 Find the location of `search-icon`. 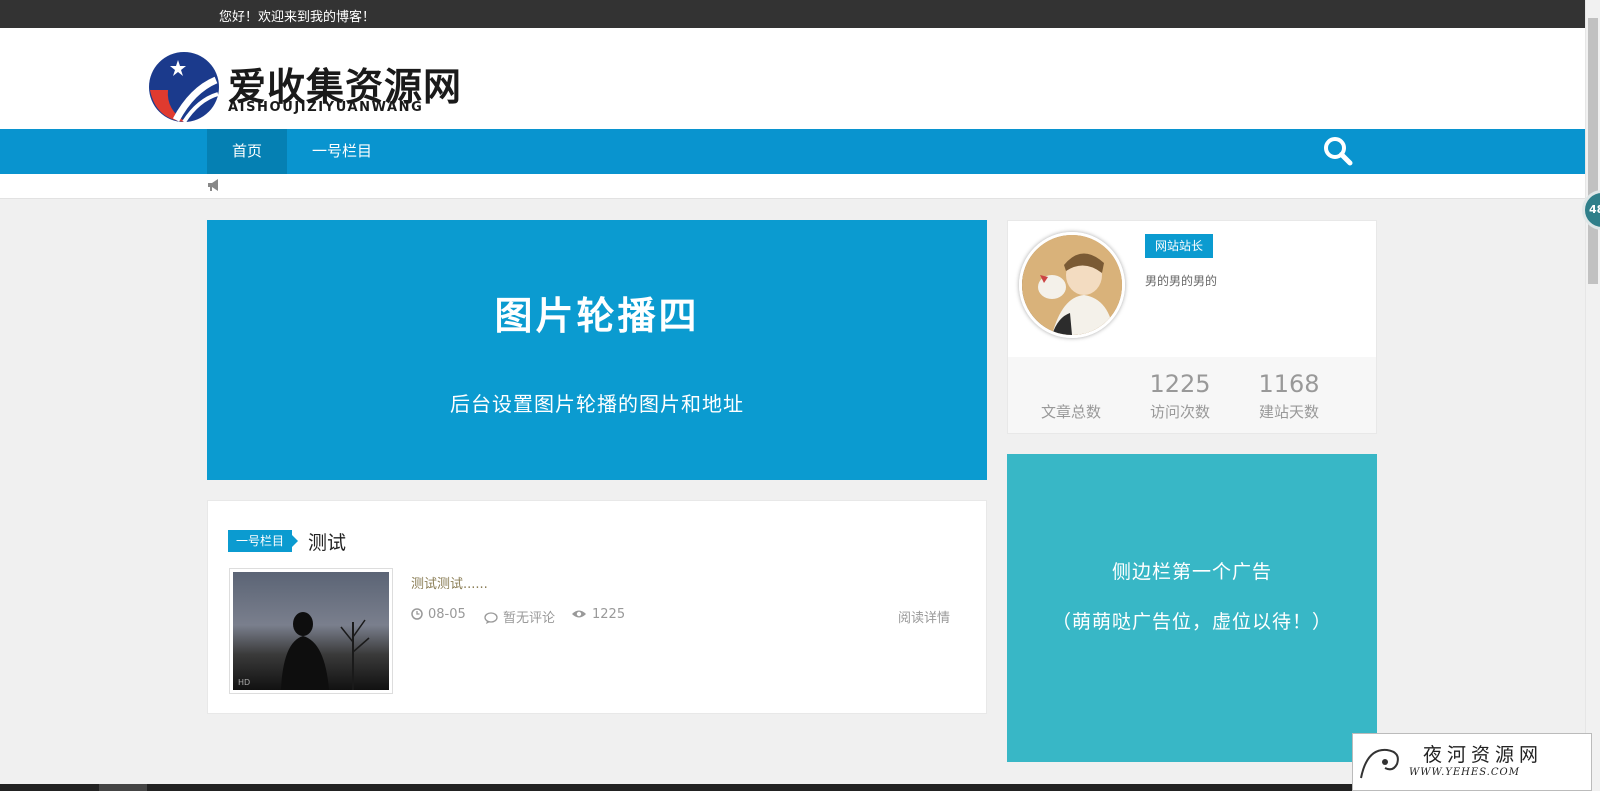

search-icon is located at coordinates (1338, 151).